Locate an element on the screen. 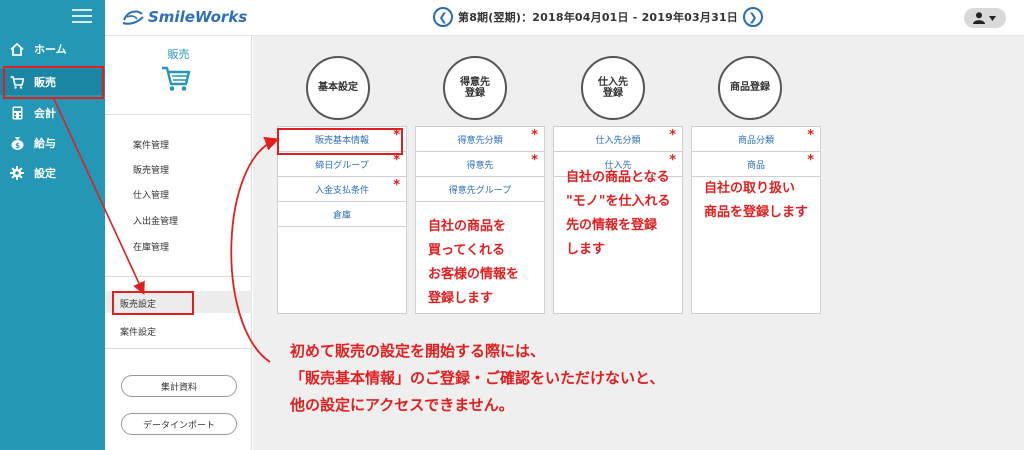 The image size is (1024, 450). user-icon is located at coordinates (984, 18).